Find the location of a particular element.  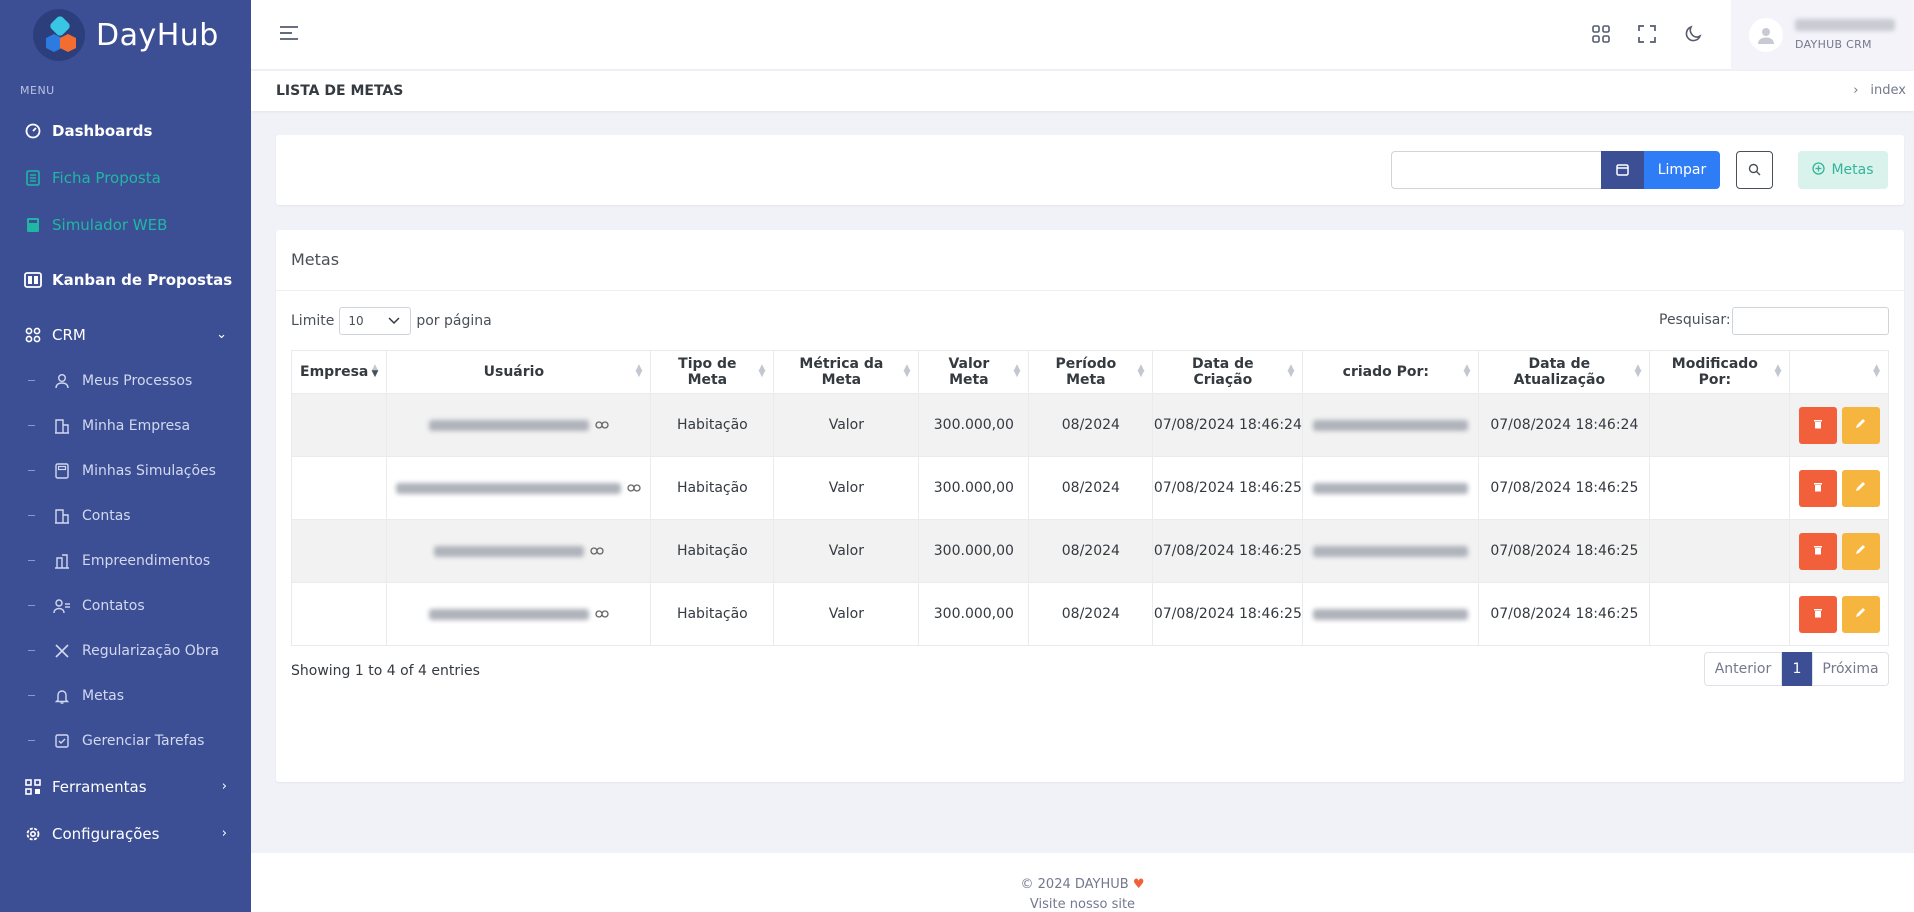

sidebar-item-configuracoes: Configurações › is located at coordinates (125, 833).